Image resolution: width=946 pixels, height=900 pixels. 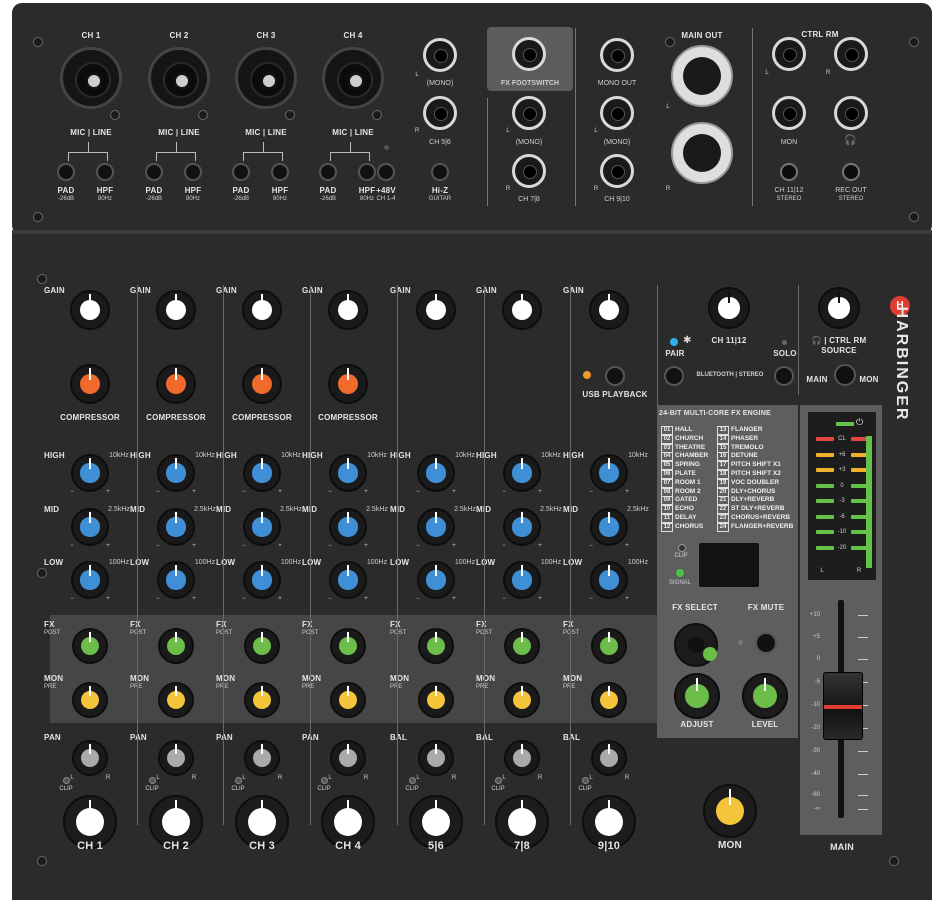 I want to click on bluetooth-icon: ✱, so click(x=687, y=340).